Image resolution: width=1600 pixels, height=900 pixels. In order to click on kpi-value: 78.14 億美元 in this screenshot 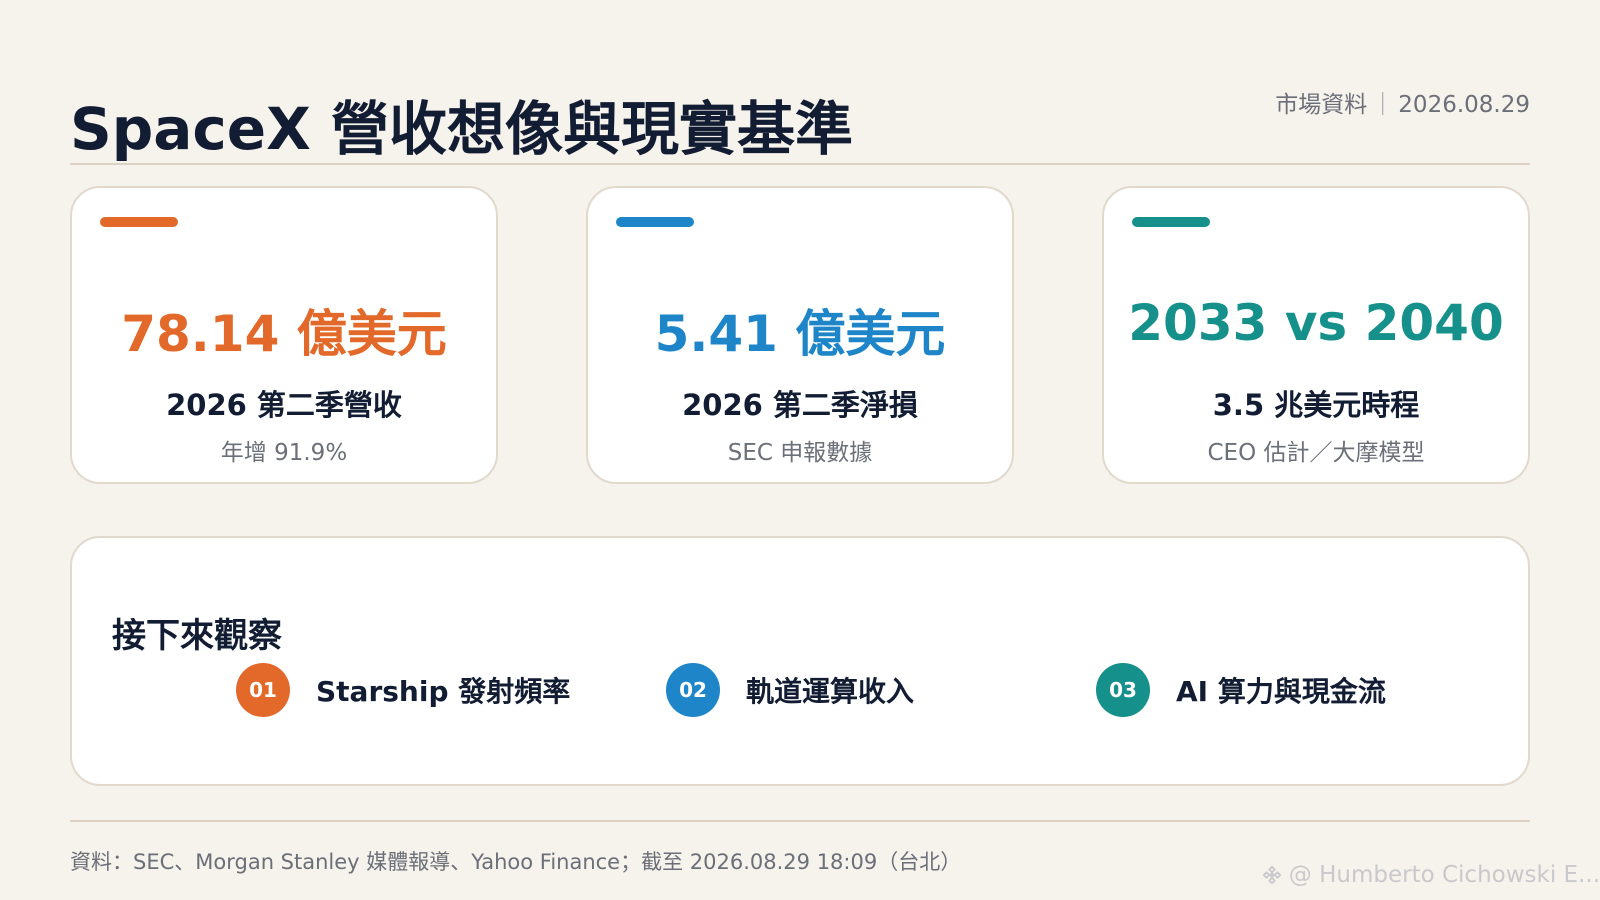, I will do `click(284, 334)`.